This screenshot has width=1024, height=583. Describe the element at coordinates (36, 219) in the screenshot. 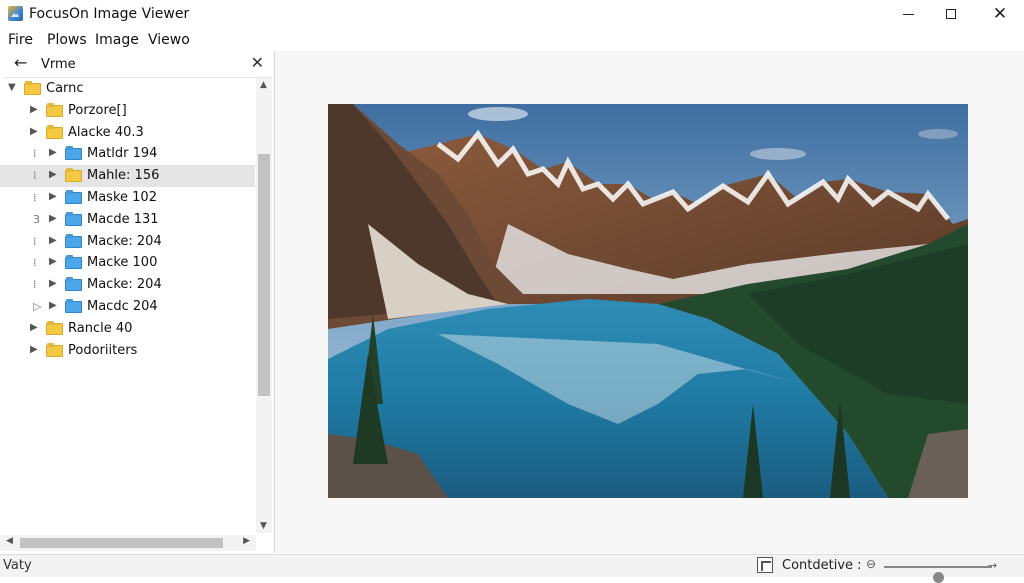

I see `tree-guide: 3` at that location.